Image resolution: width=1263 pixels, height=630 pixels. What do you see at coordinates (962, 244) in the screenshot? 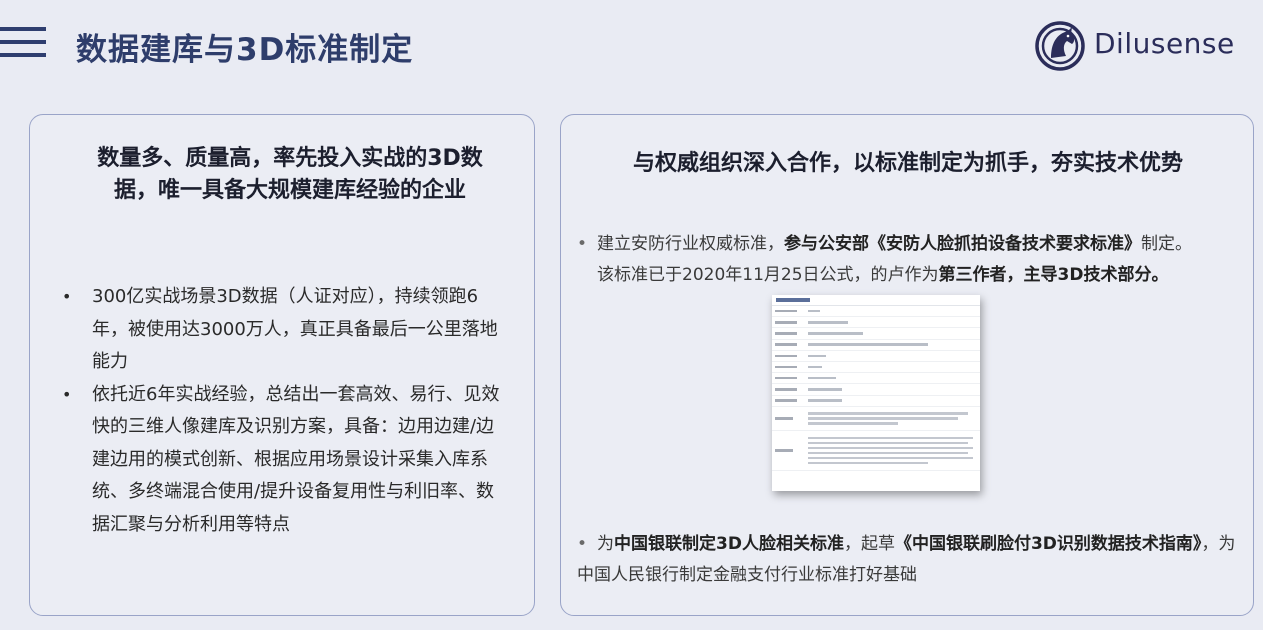
I see `bullet1-bold-1: 参与公安部《安防人脸抓拍设备技术要求标准》` at bounding box center [962, 244].